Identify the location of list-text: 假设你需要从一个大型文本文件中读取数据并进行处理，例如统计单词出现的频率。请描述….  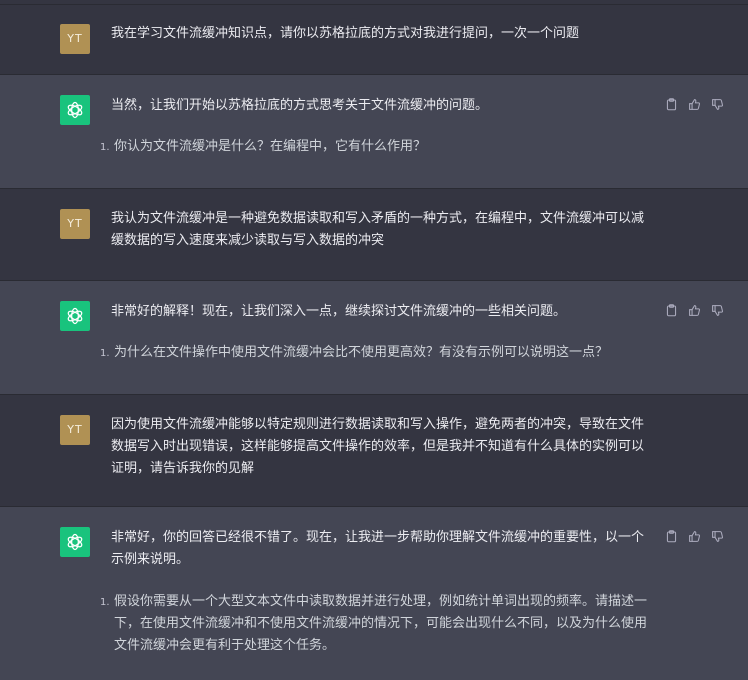
(381, 623).